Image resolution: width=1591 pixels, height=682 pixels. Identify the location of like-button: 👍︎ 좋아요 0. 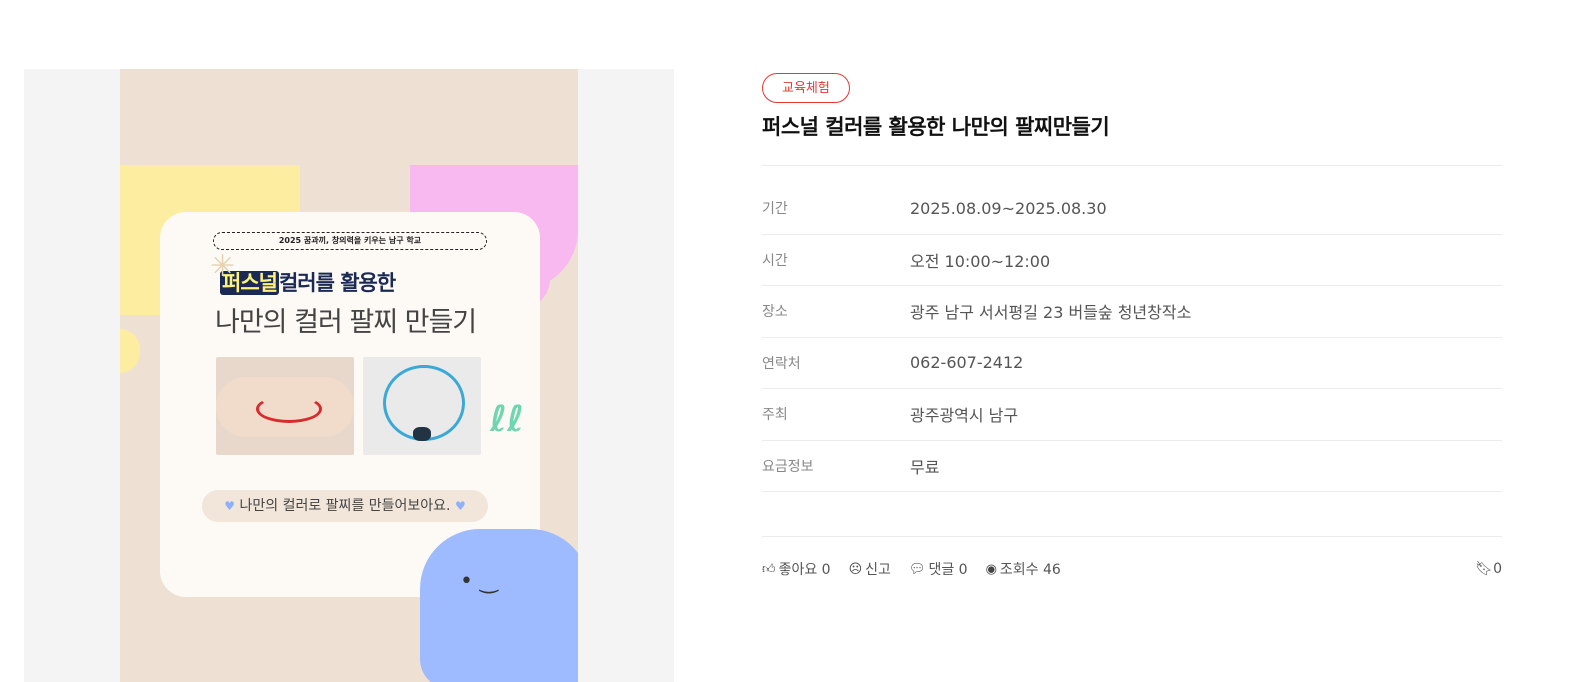
(796, 569).